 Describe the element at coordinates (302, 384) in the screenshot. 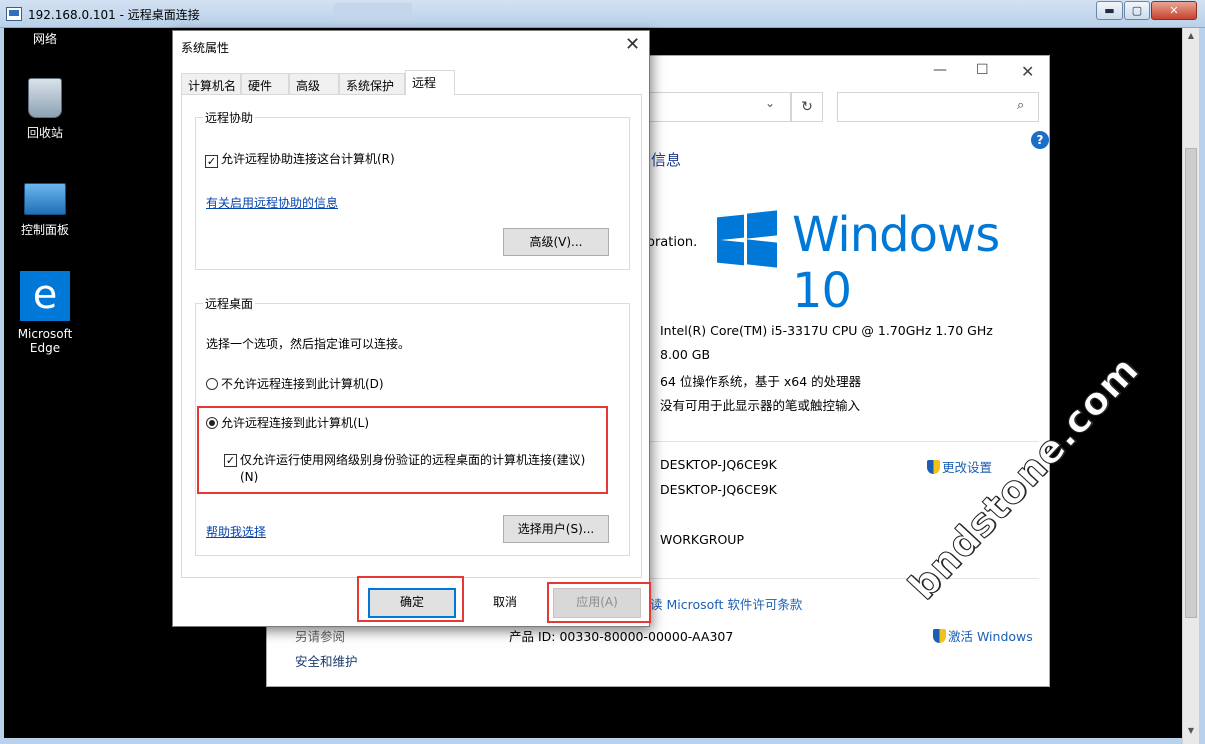

I see `radio-label: 不允许远程连接到此计算机(D)` at that location.